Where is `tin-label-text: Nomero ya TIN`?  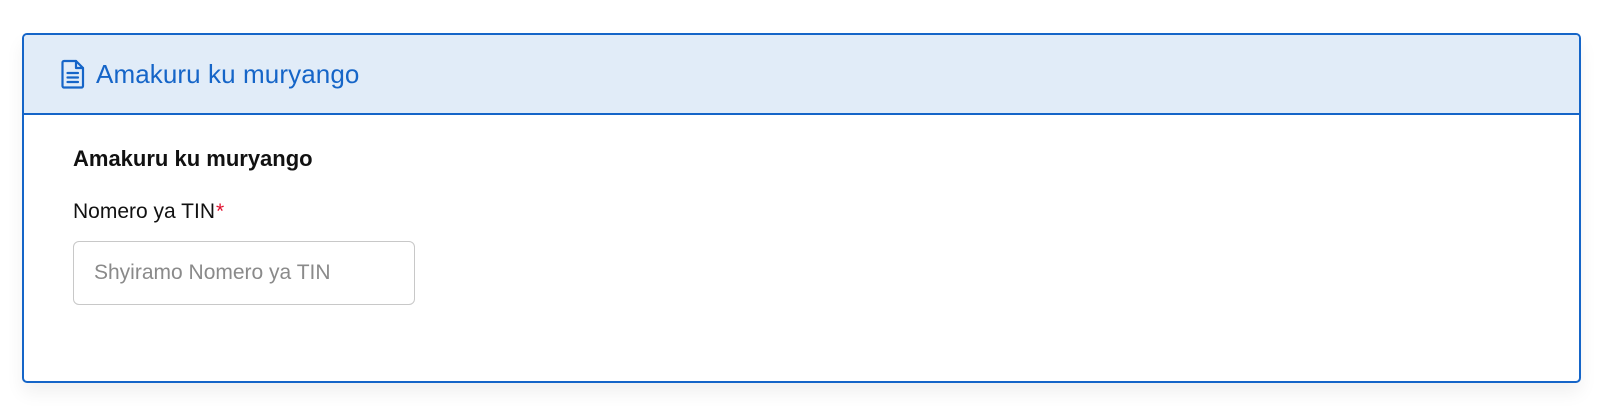 tin-label-text: Nomero ya TIN is located at coordinates (144, 211).